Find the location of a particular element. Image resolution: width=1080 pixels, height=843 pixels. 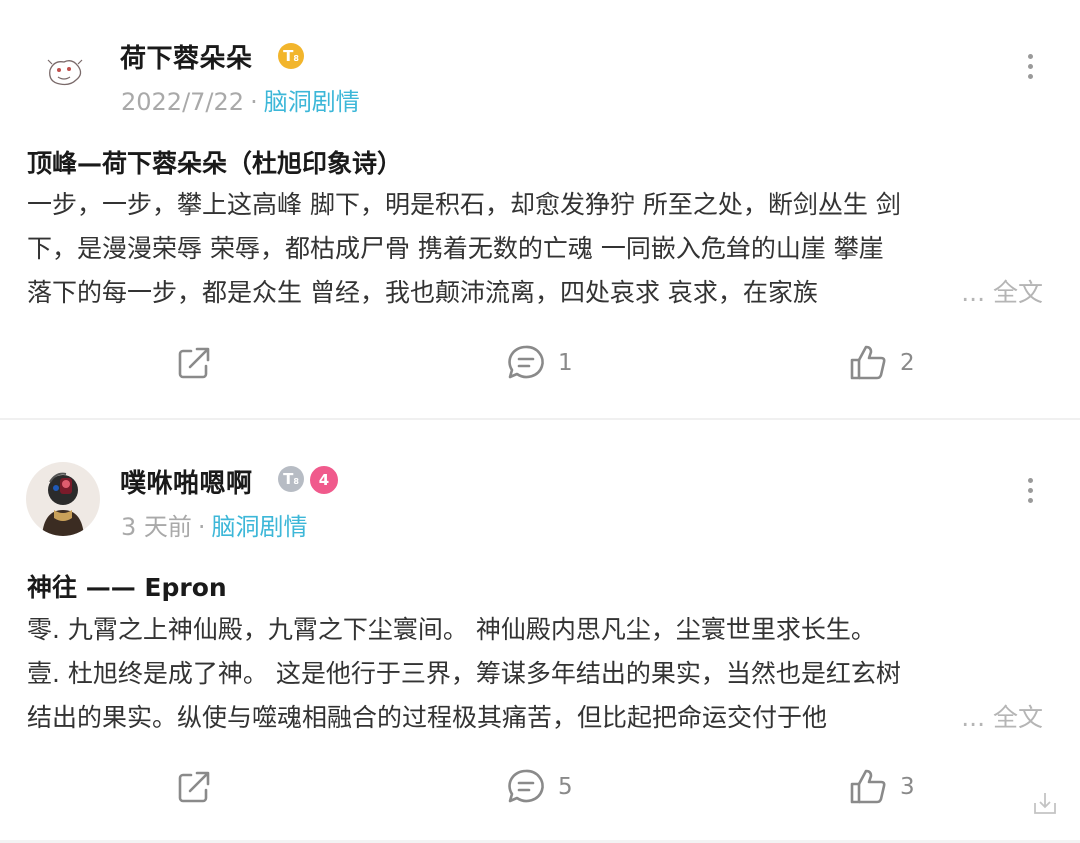

like-button: 2 is located at coordinates (881, 363).